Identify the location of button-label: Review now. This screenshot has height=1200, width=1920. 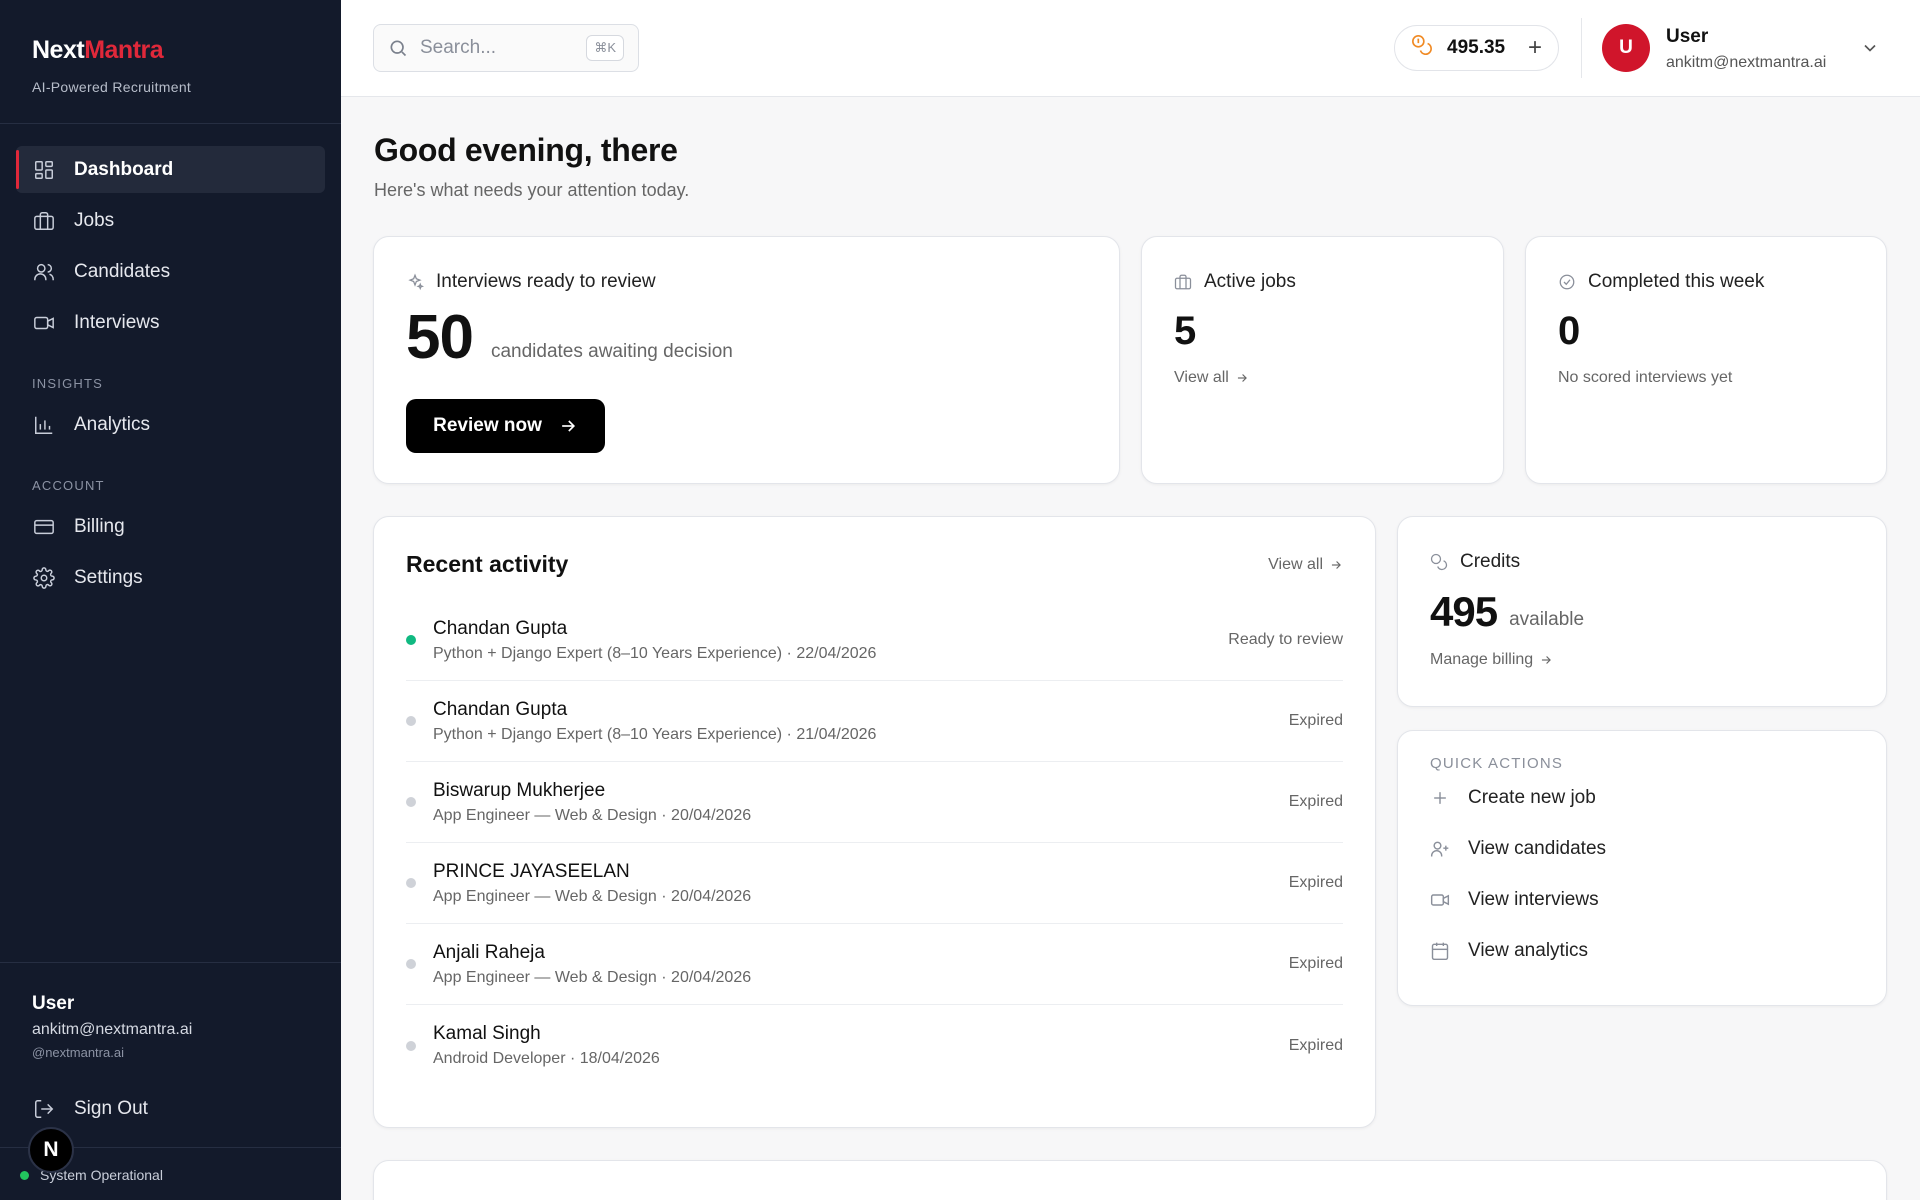
(487, 425).